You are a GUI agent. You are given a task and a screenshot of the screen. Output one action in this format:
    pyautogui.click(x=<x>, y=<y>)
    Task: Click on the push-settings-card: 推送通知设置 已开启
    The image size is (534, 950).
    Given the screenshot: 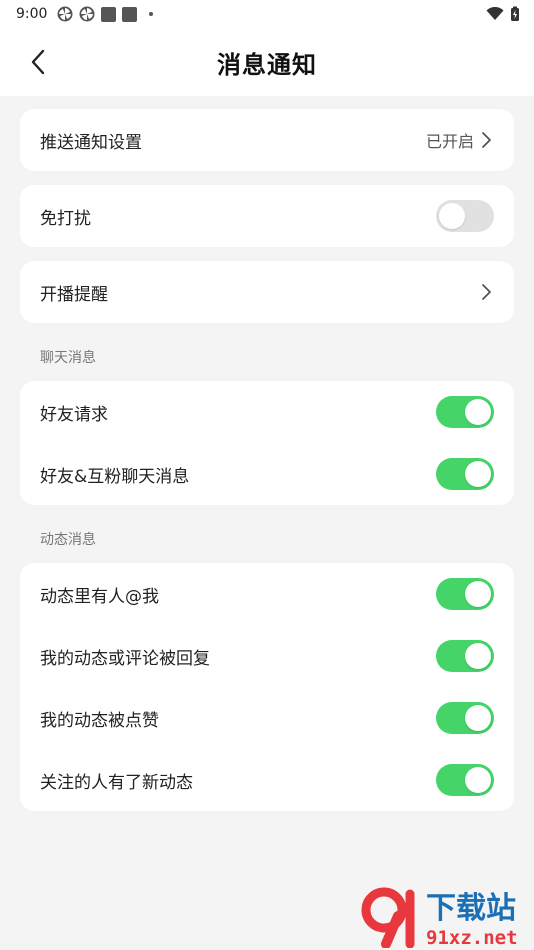 What is the action you would take?
    pyautogui.click(x=267, y=140)
    